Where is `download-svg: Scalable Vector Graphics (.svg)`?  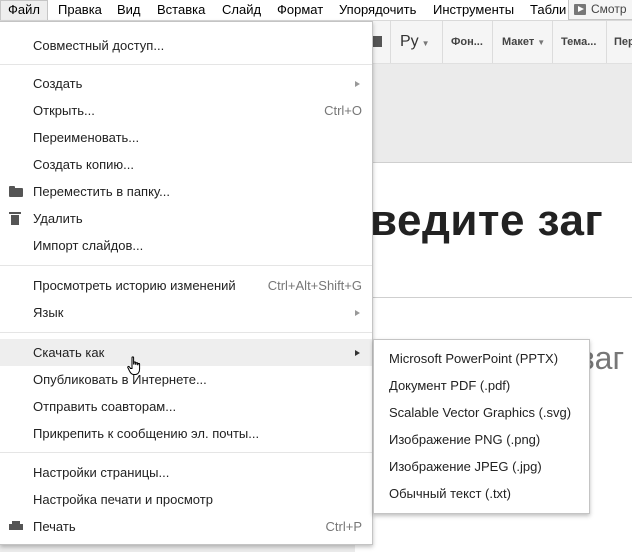 download-svg: Scalable Vector Graphics (.svg) is located at coordinates (481, 412).